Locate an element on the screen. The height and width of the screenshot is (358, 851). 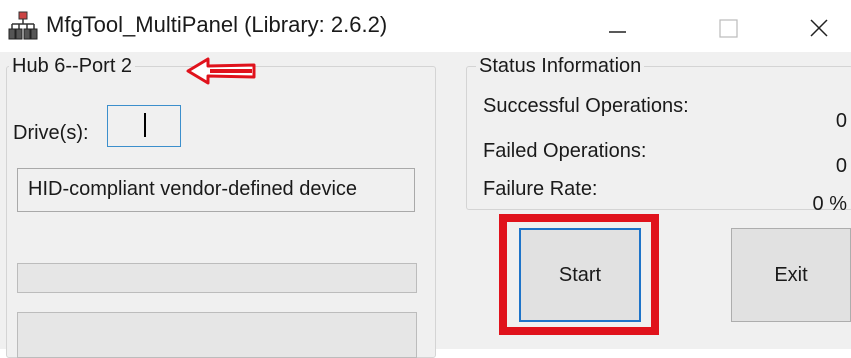
text-caret is located at coordinates (145, 125).